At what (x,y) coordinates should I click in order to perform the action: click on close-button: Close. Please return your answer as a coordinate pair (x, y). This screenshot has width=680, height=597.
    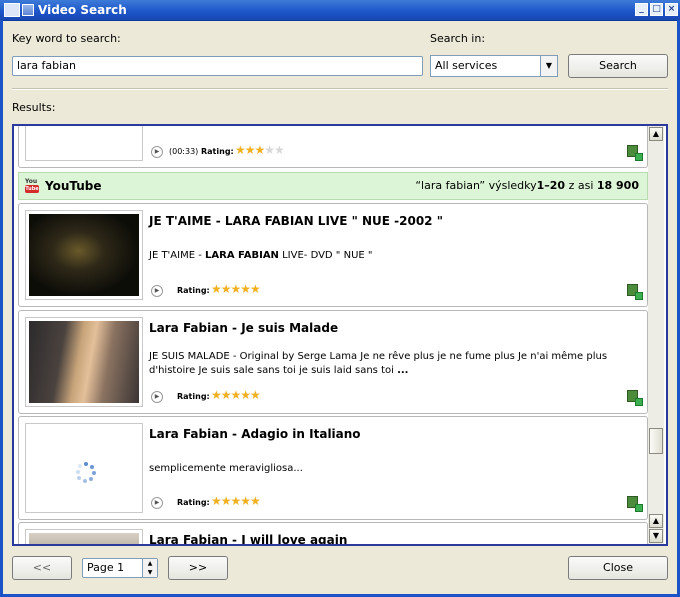
    Looking at the image, I should click on (618, 568).